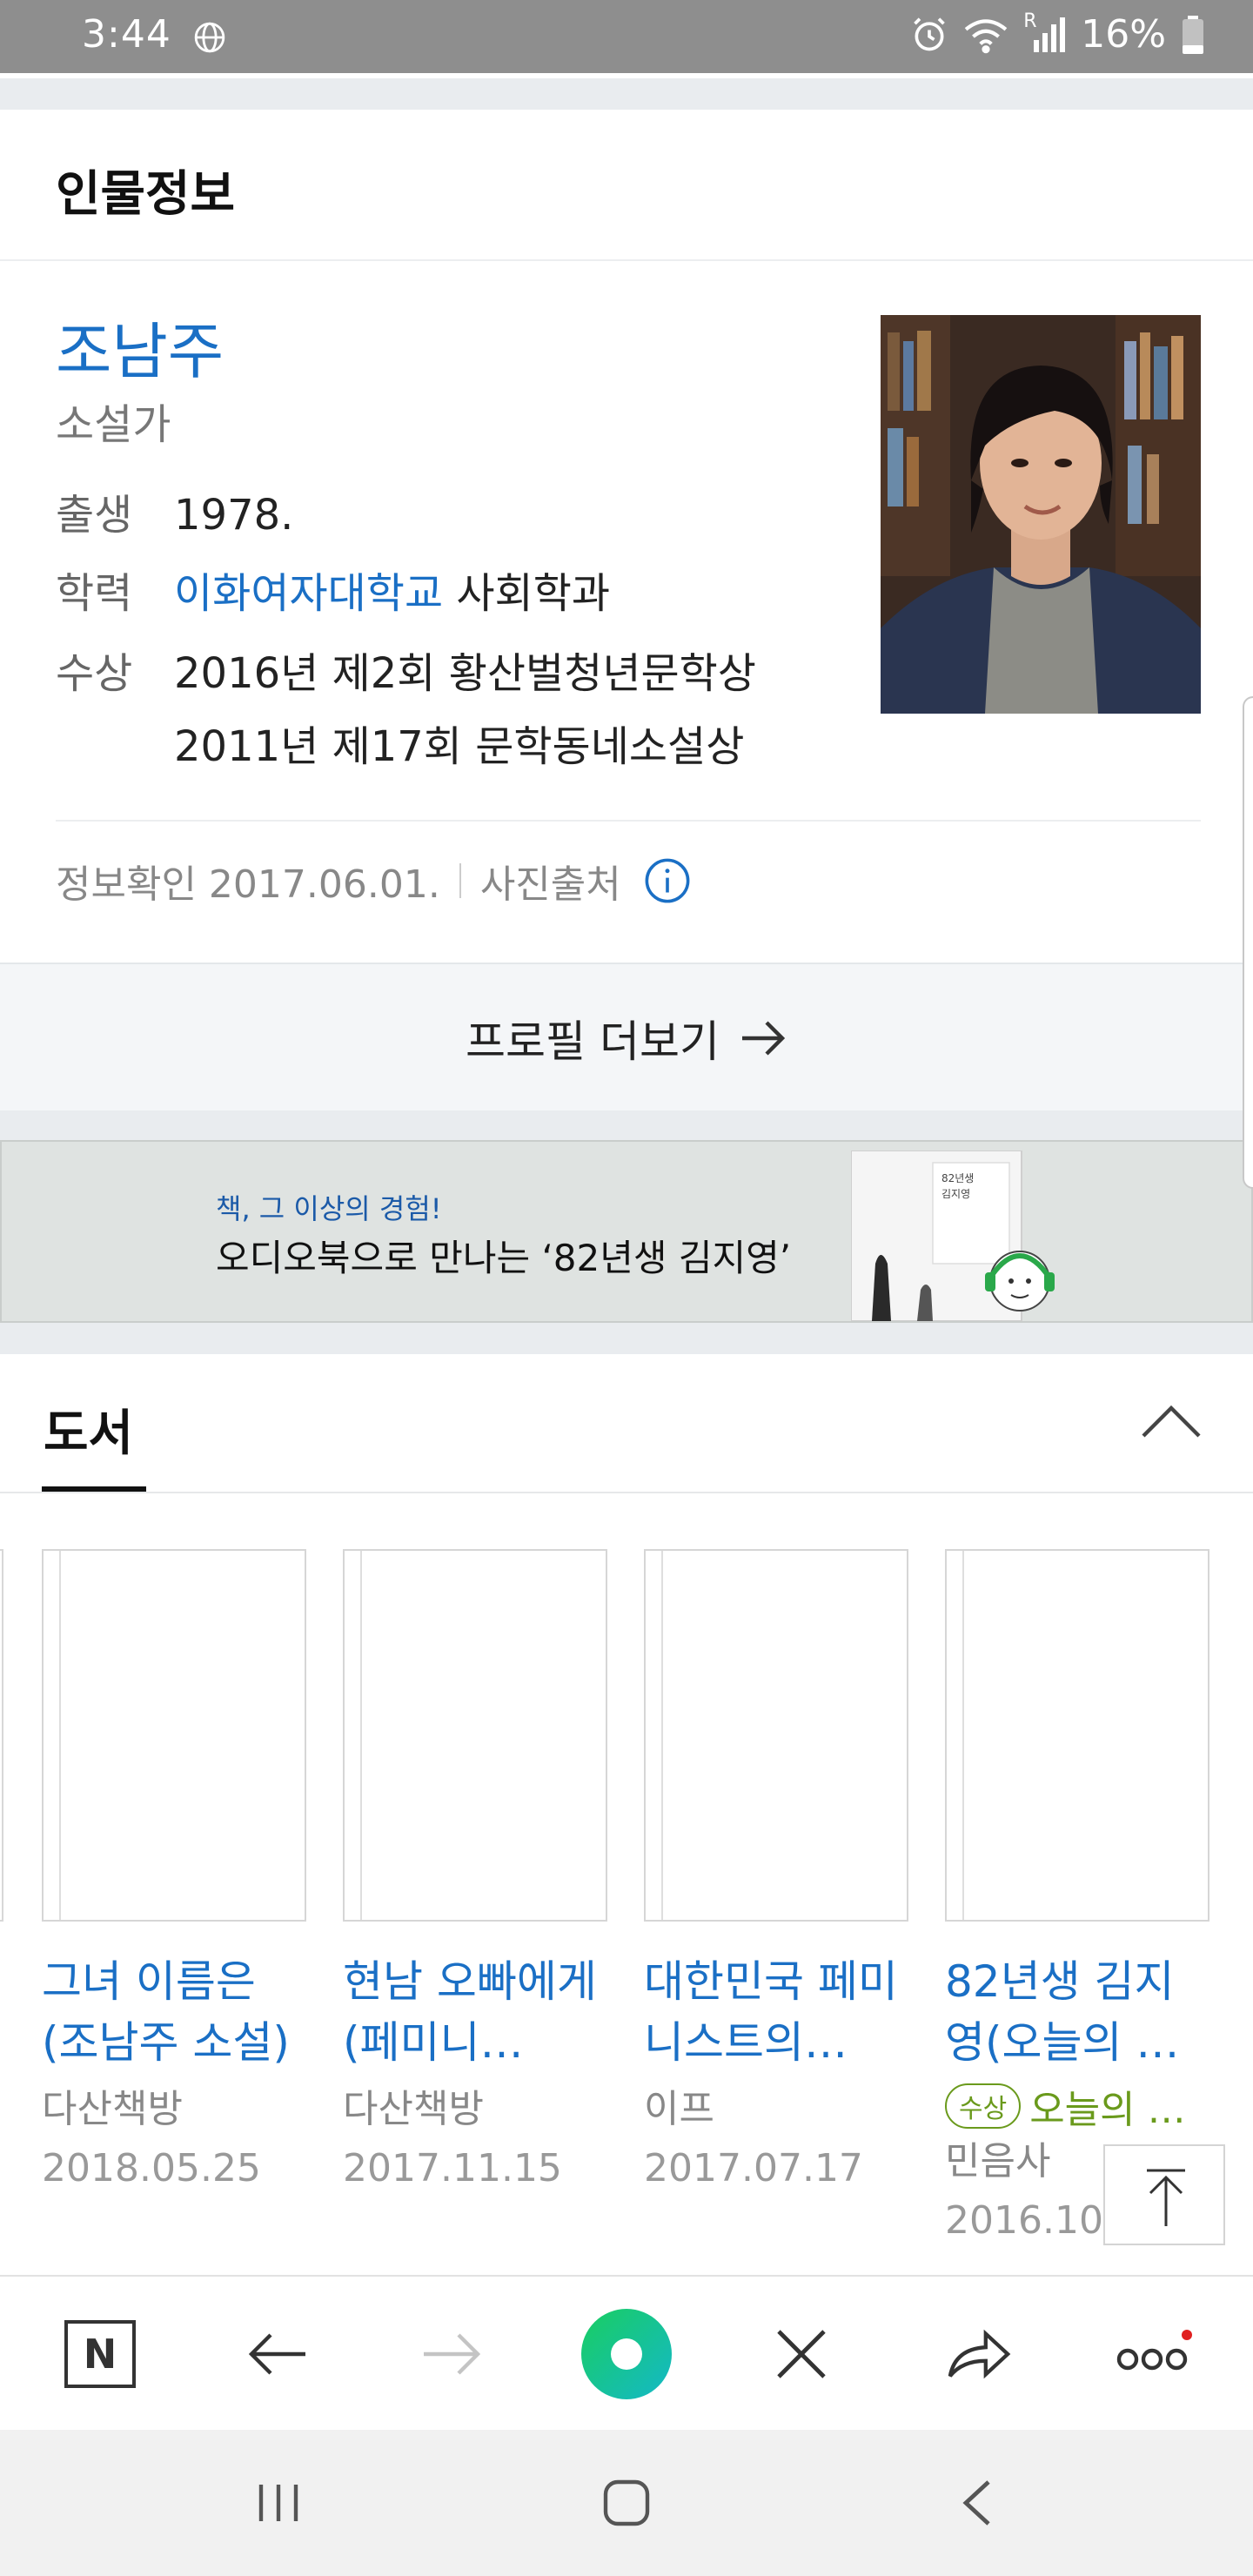 The width and height of the screenshot is (1253, 2576). Describe the element at coordinates (626, 37) in the screenshot. I see `status-bar: 3:44 R 16%` at that location.